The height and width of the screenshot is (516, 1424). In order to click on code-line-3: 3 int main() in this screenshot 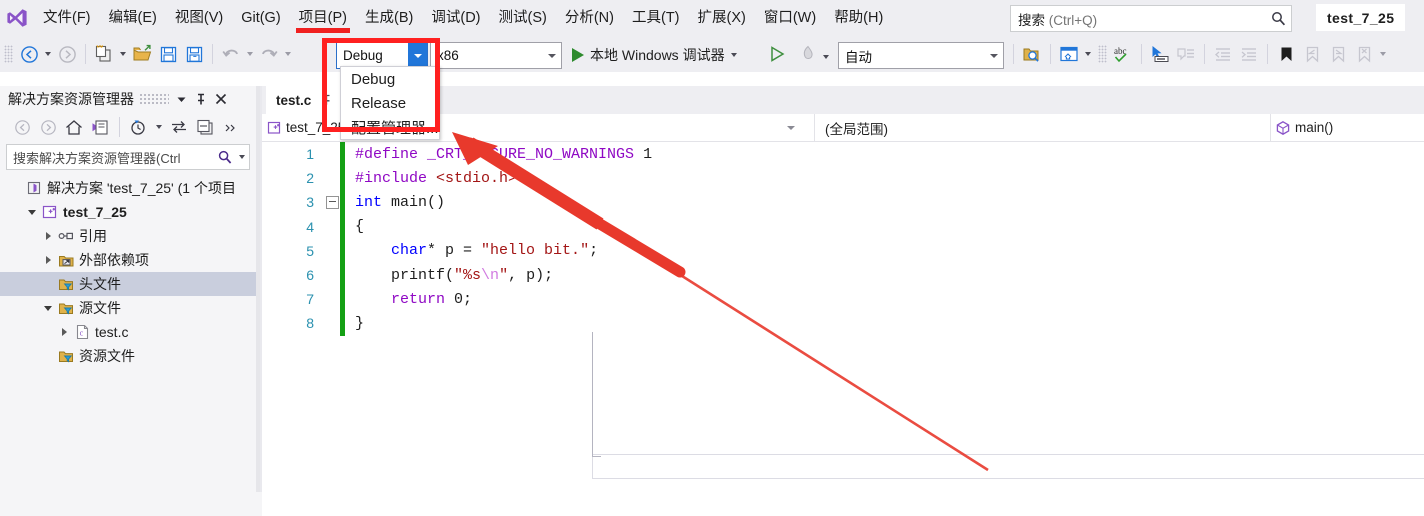, I will do `click(843, 202)`.